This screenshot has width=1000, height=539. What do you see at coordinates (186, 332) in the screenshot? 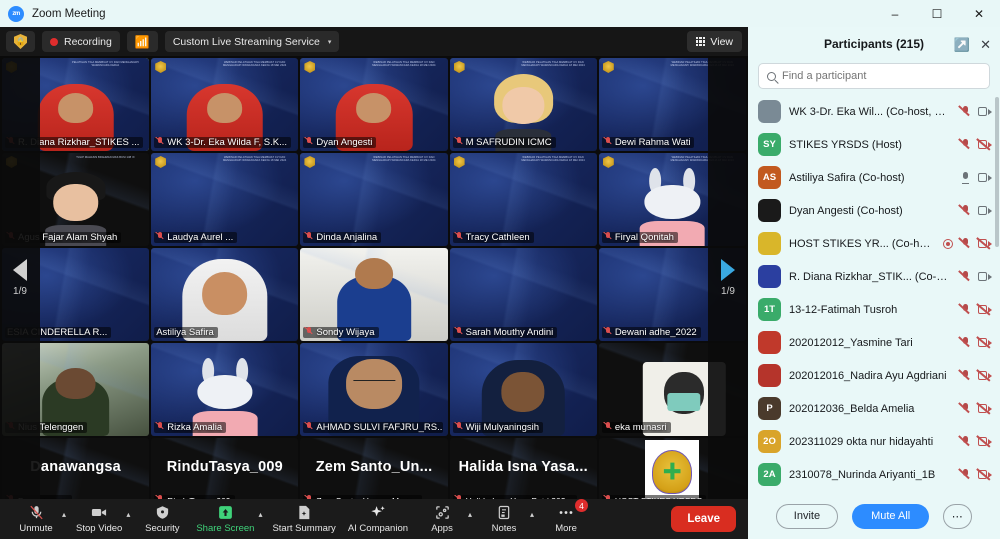
I see `participant-name-badge: Astiliya Safira` at bounding box center [186, 332].